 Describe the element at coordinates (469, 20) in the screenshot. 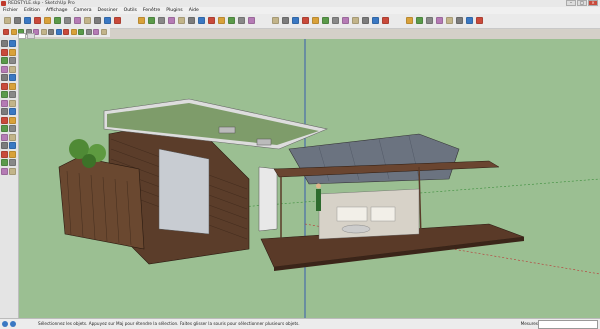

I see `layer-icon` at that location.